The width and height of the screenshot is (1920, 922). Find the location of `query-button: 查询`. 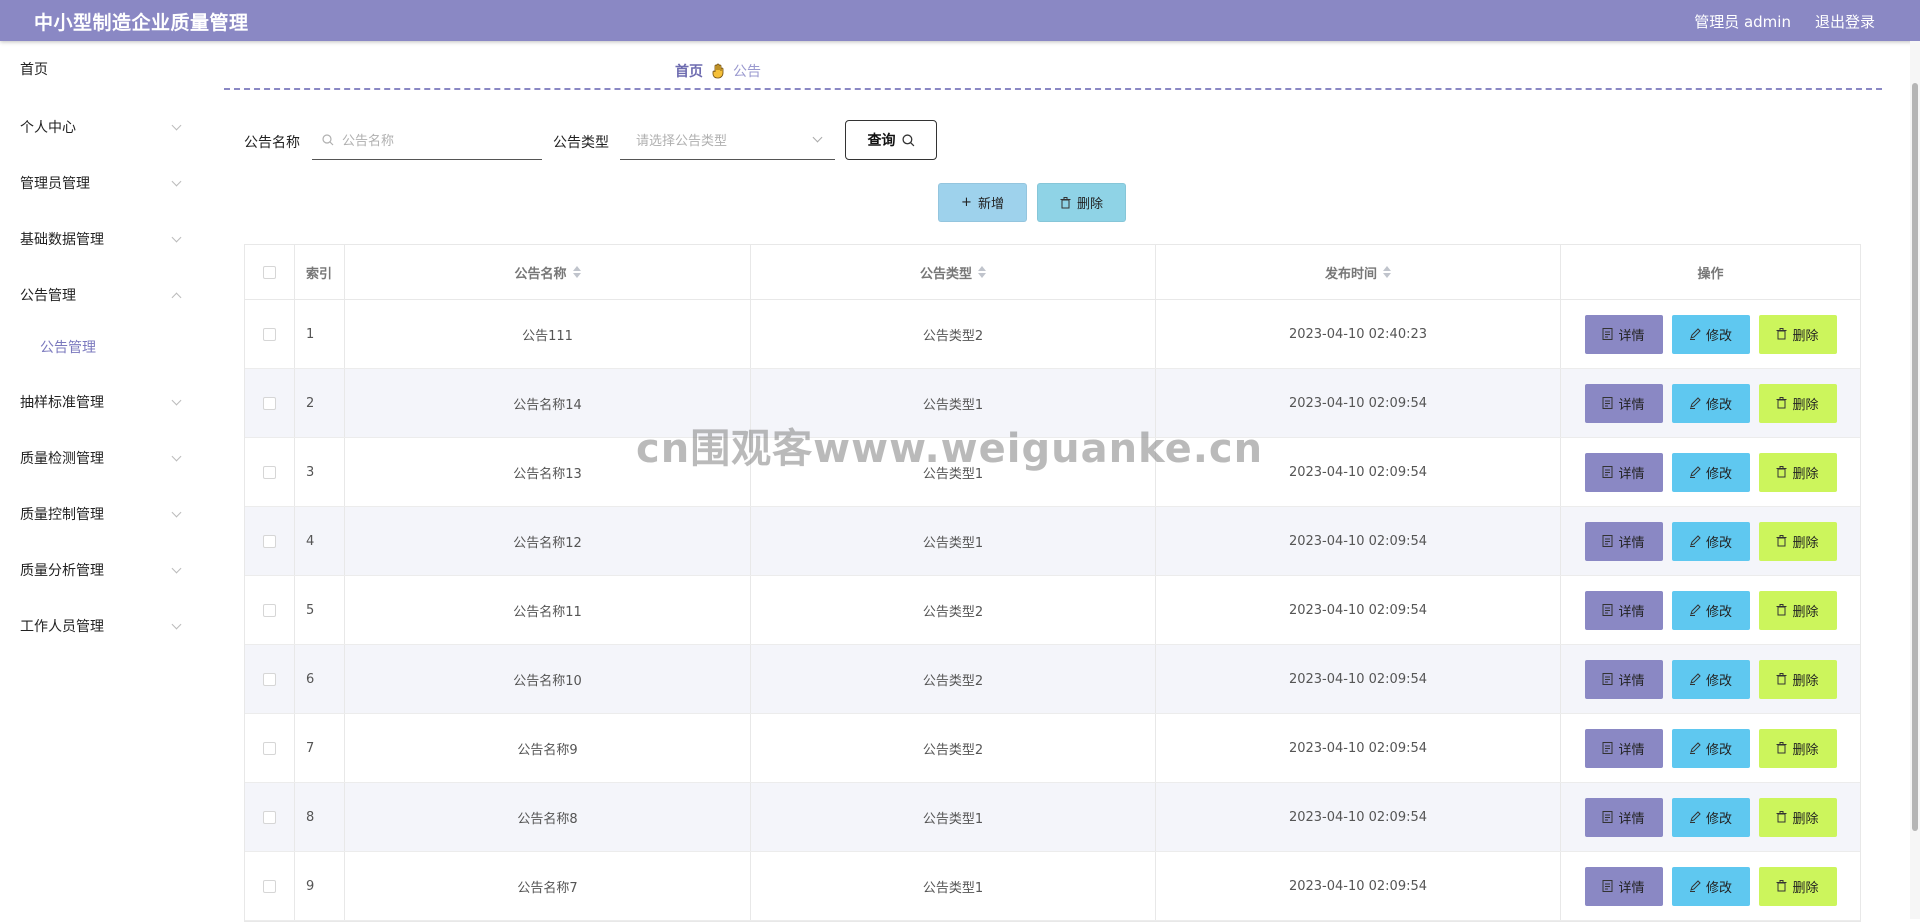

query-button: 查询 is located at coordinates (891, 140).